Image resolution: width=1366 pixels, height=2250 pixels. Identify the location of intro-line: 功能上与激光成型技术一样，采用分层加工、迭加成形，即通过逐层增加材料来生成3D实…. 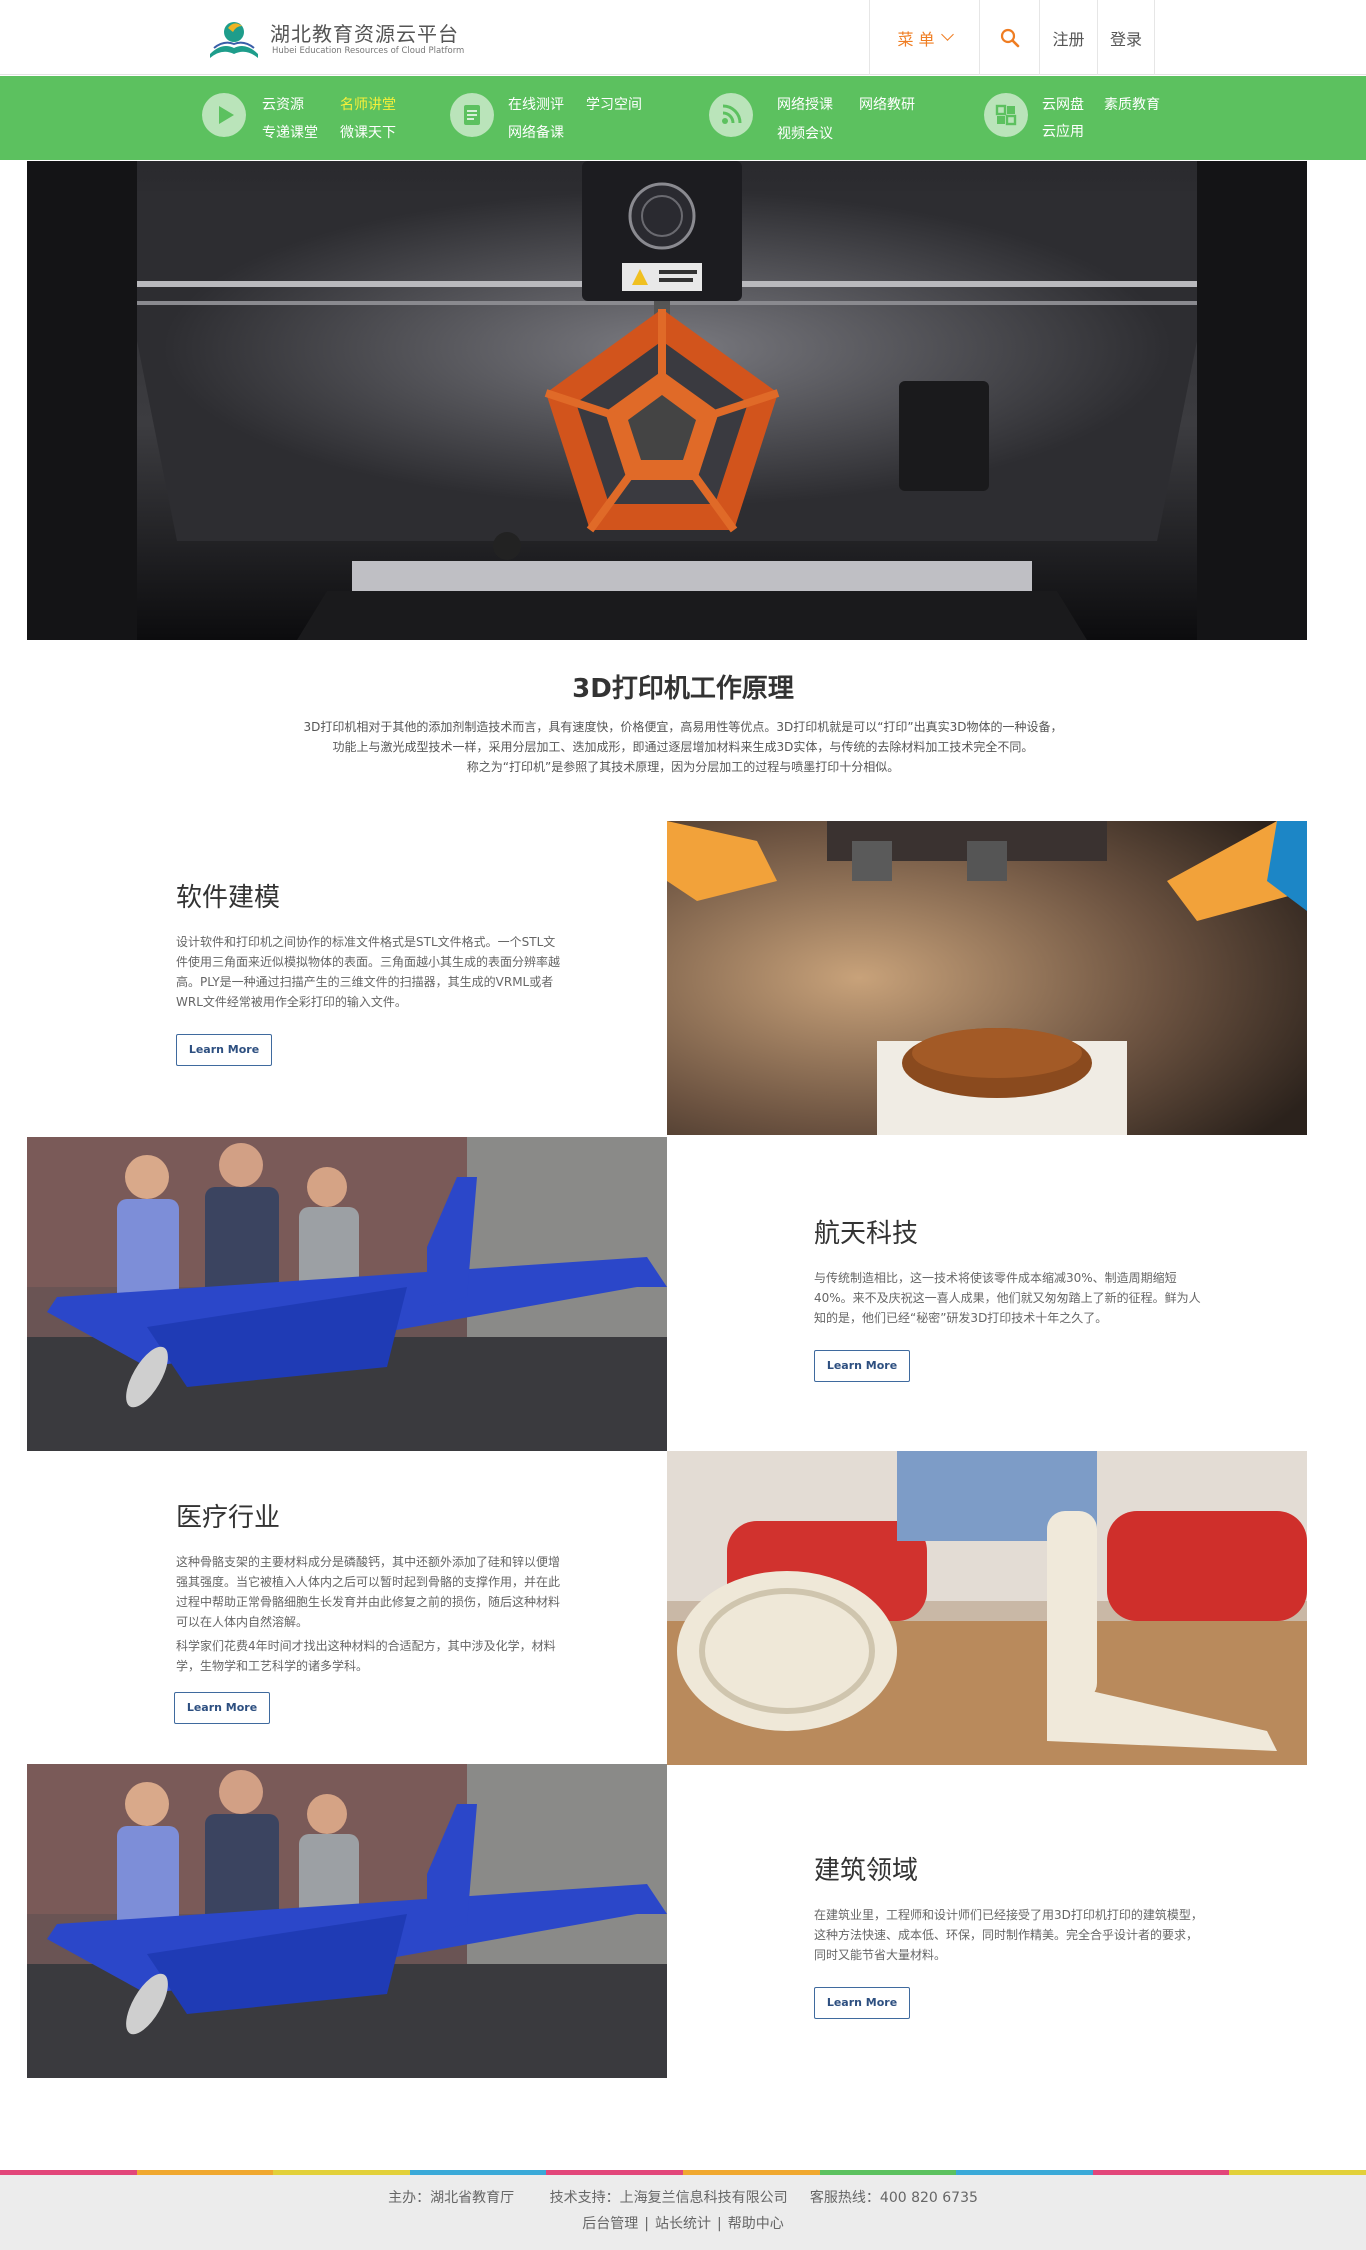
(683, 747).